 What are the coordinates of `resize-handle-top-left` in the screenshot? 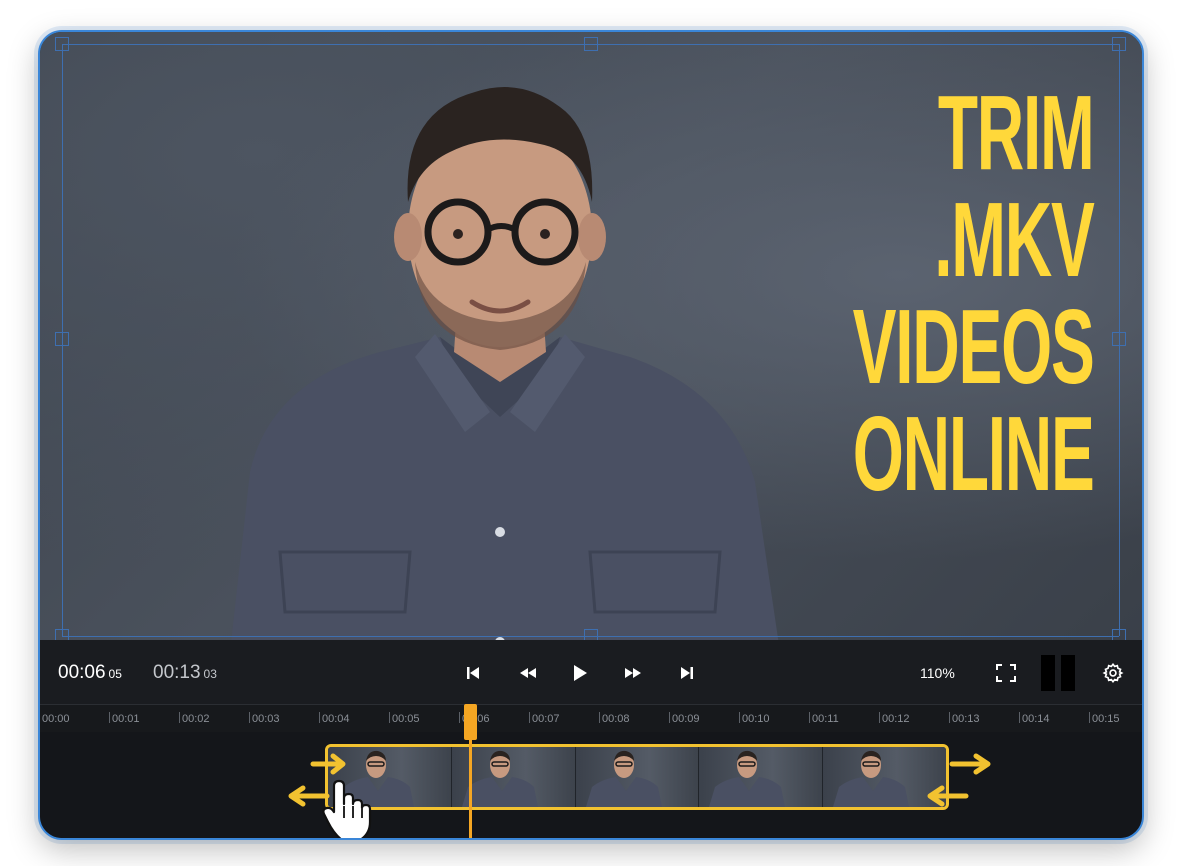 It's located at (62, 44).